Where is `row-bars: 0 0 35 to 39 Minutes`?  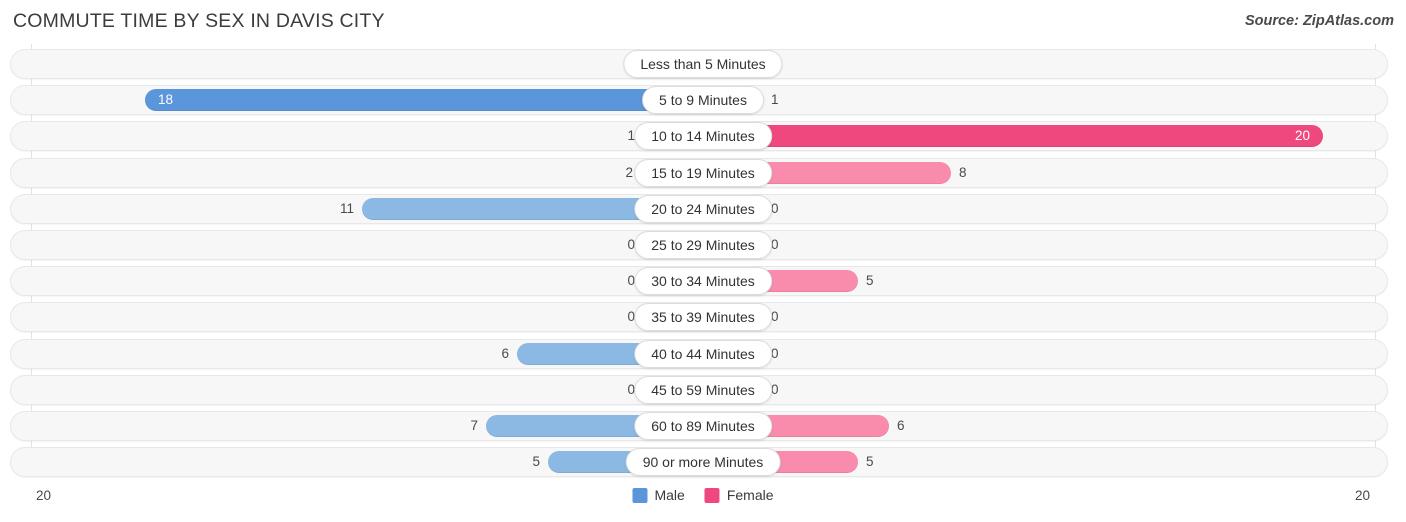
row-bars: 0 0 35 to 39 Minutes is located at coordinates (703, 317).